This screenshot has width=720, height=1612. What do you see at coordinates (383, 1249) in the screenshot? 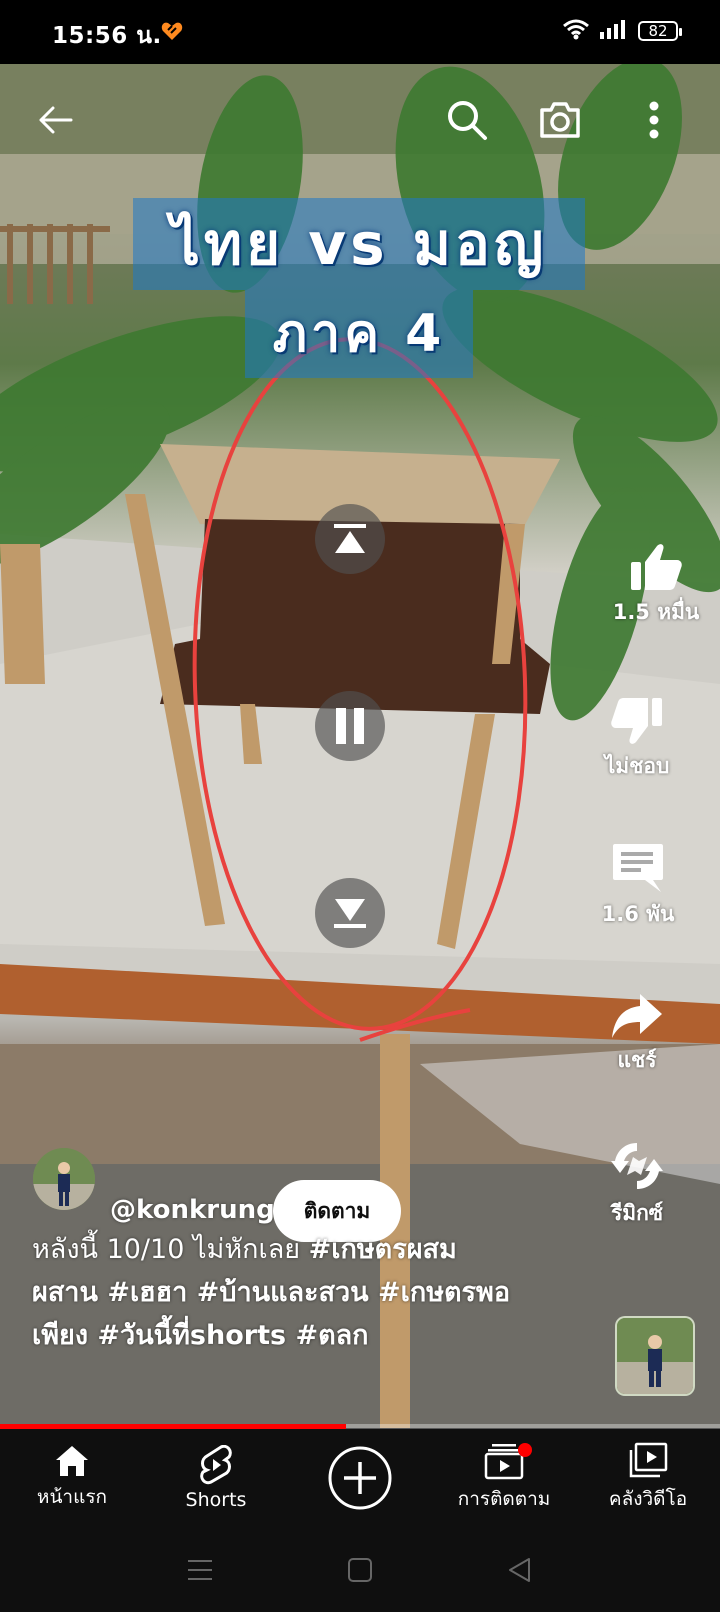
I see `description-hashtags-1: #เกษตรผสม` at bounding box center [383, 1249].